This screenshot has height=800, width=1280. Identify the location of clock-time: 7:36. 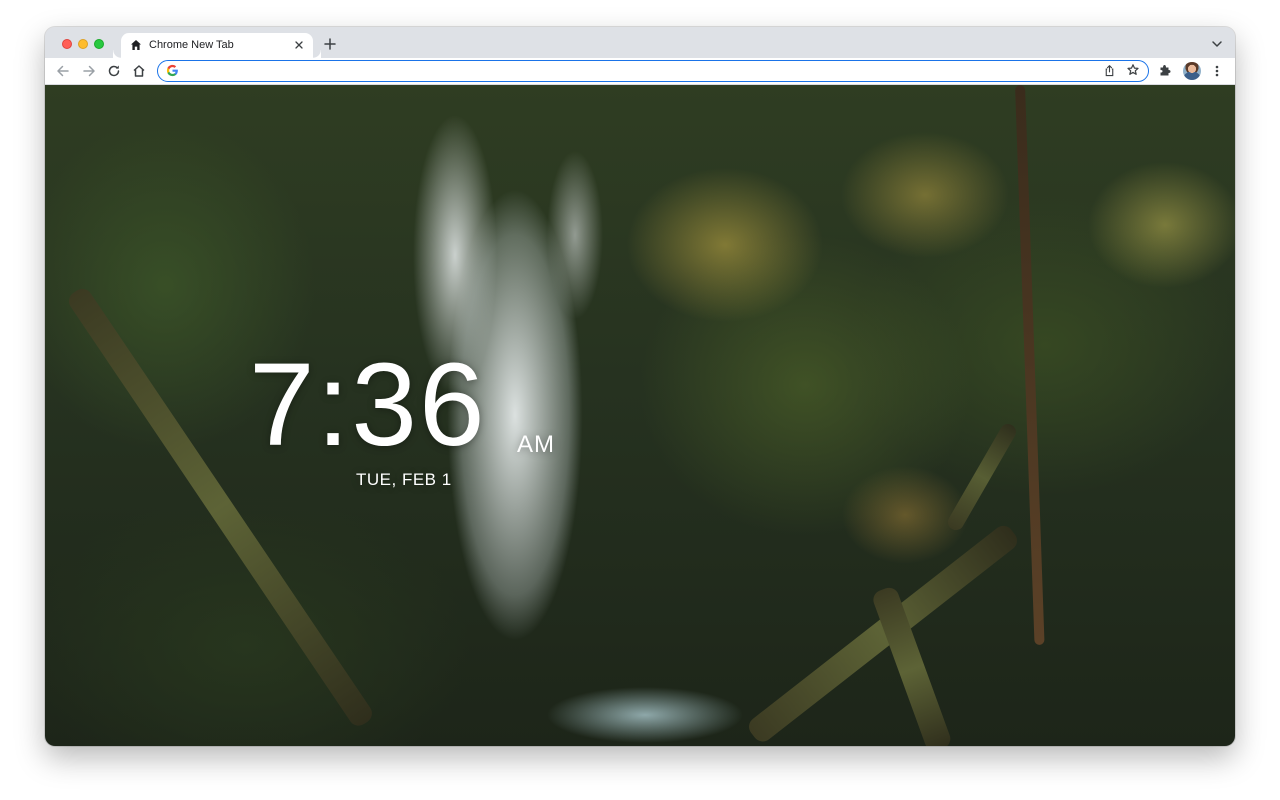
(368, 405).